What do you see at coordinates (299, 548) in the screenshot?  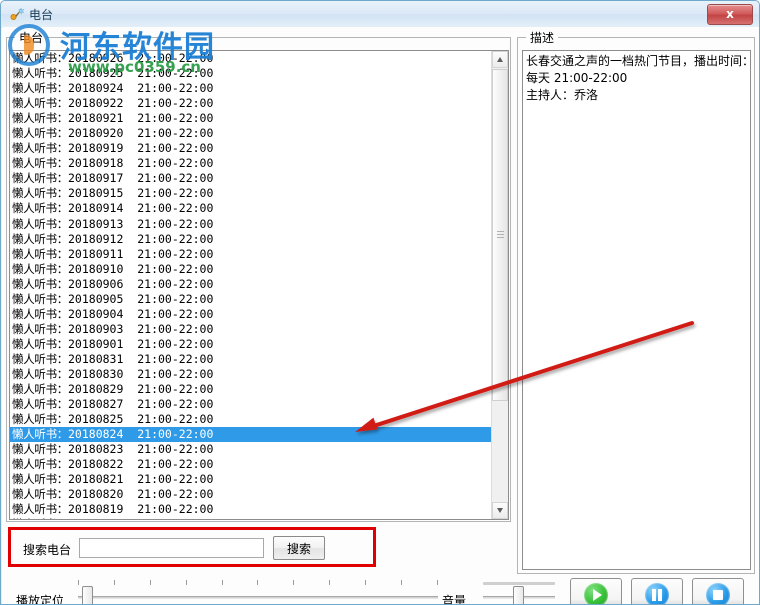 I see `search-button: 搜索` at bounding box center [299, 548].